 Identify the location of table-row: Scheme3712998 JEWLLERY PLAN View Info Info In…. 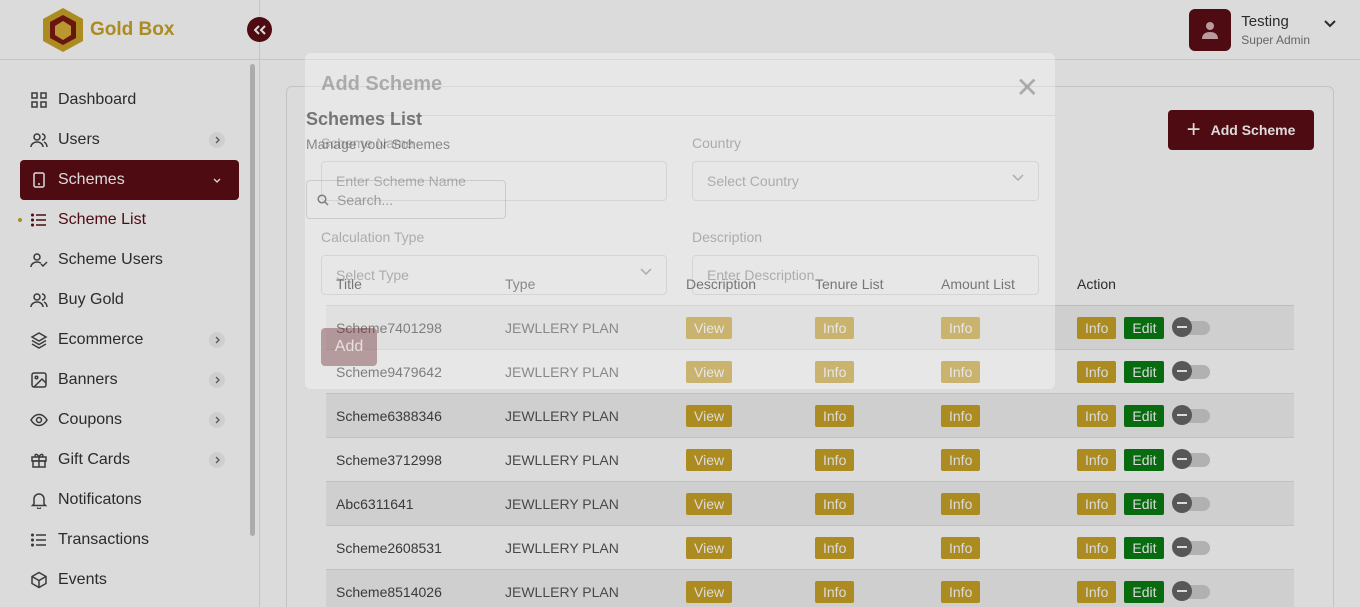
(810, 460).